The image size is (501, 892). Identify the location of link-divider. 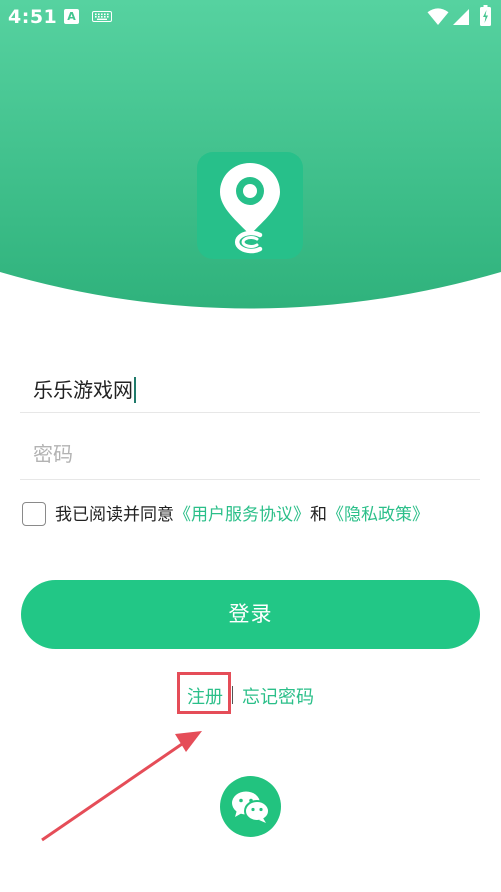
(232, 695).